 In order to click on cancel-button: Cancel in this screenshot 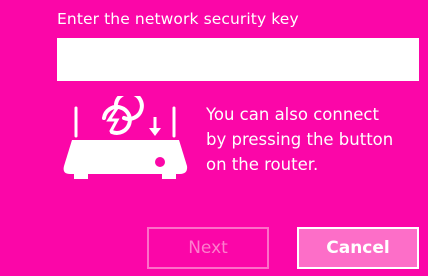, I will do `click(358, 248)`.